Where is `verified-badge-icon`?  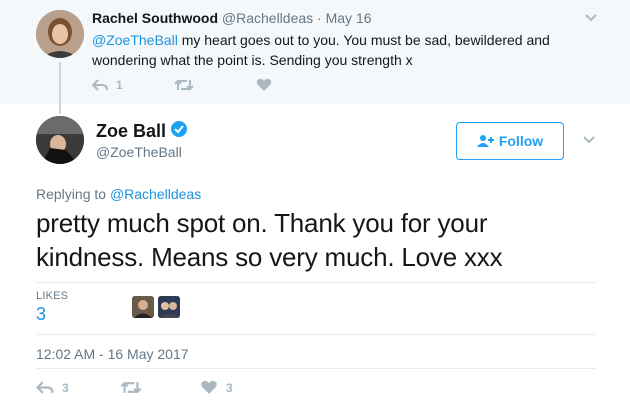 verified-badge-icon is located at coordinates (179, 131).